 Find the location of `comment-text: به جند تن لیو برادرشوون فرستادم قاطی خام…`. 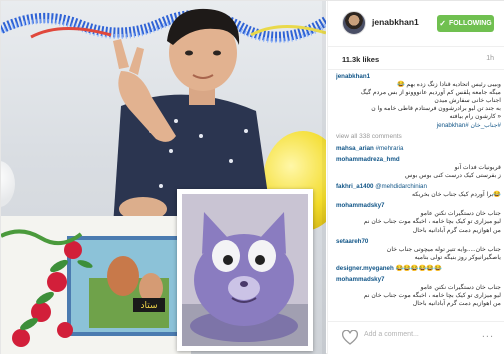

comment-text: به جند تن لیو برادرشوون فرستادم قاطی خام… is located at coordinates (436, 109).